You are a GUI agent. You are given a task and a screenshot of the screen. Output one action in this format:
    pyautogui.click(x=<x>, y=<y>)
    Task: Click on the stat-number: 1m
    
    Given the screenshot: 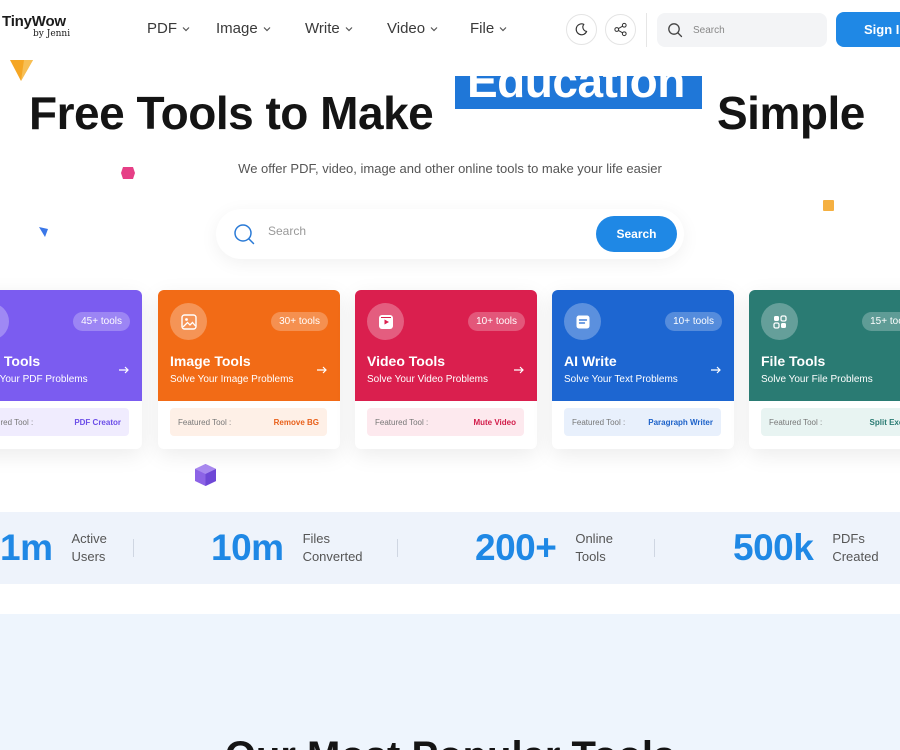 What is the action you would take?
    pyautogui.click(x=26, y=547)
    